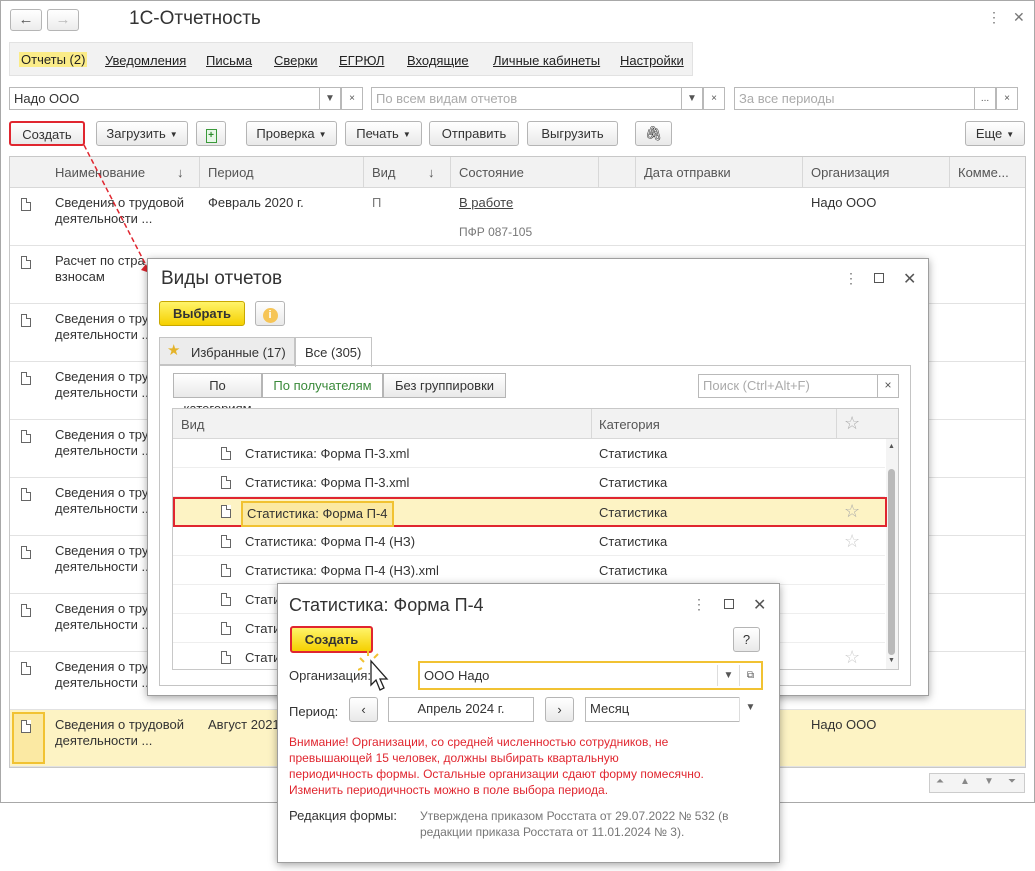 This screenshot has width=1035, height=871. Describe the element at coordinates (202, 313) in the screenshot. I see `select-button: Выбрать` at that location.